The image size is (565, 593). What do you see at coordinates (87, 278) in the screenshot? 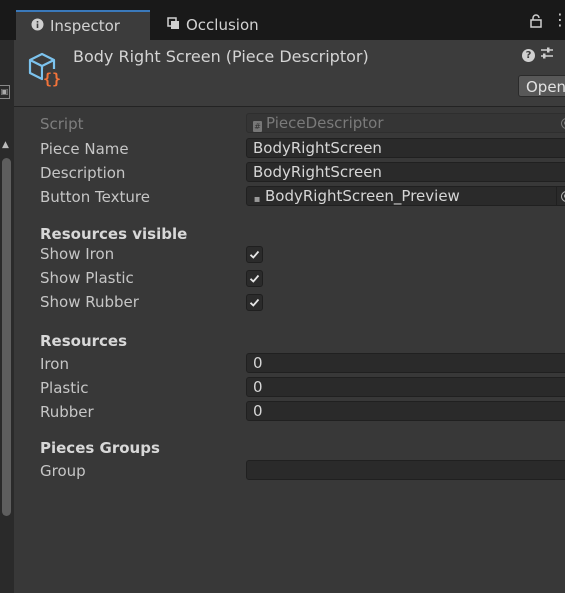
I see `show-plastic-label: Show Plastic` at bounding box center [87, 278].